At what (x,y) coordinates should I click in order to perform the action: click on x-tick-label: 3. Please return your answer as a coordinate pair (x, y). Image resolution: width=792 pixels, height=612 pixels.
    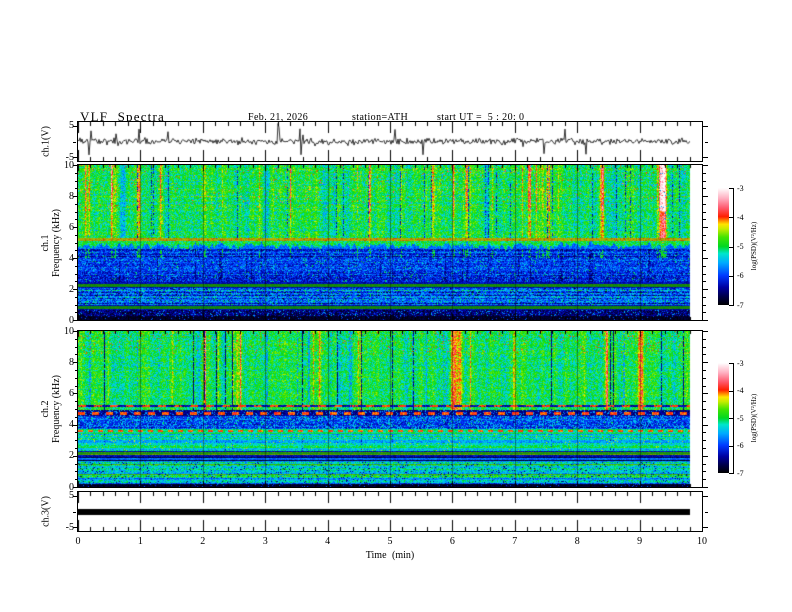
    Looking at the image, I should click on (265, 541).